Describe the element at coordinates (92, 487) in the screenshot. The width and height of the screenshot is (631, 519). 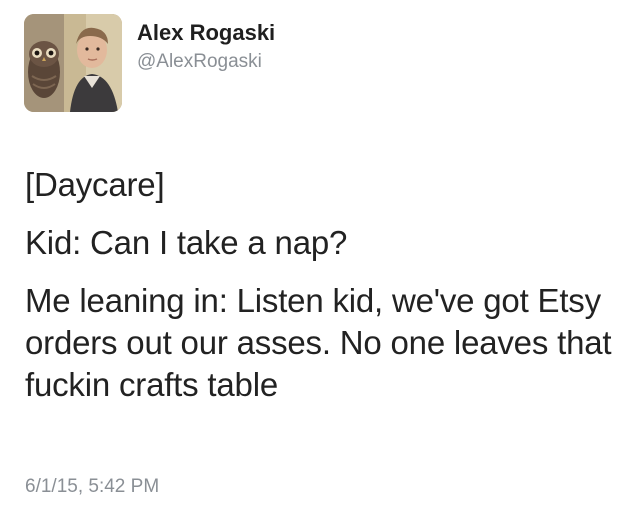
I see `tweet-timestamp: 6/1/15, 5:42 PM` at that location.